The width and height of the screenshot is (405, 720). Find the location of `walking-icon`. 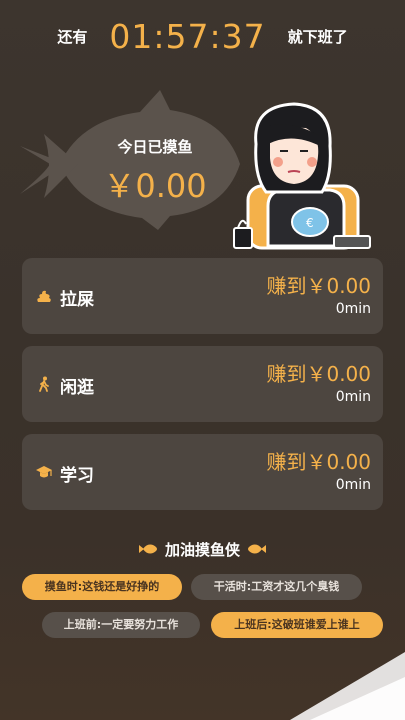

walking-icon is located at coordinates (44, 384).